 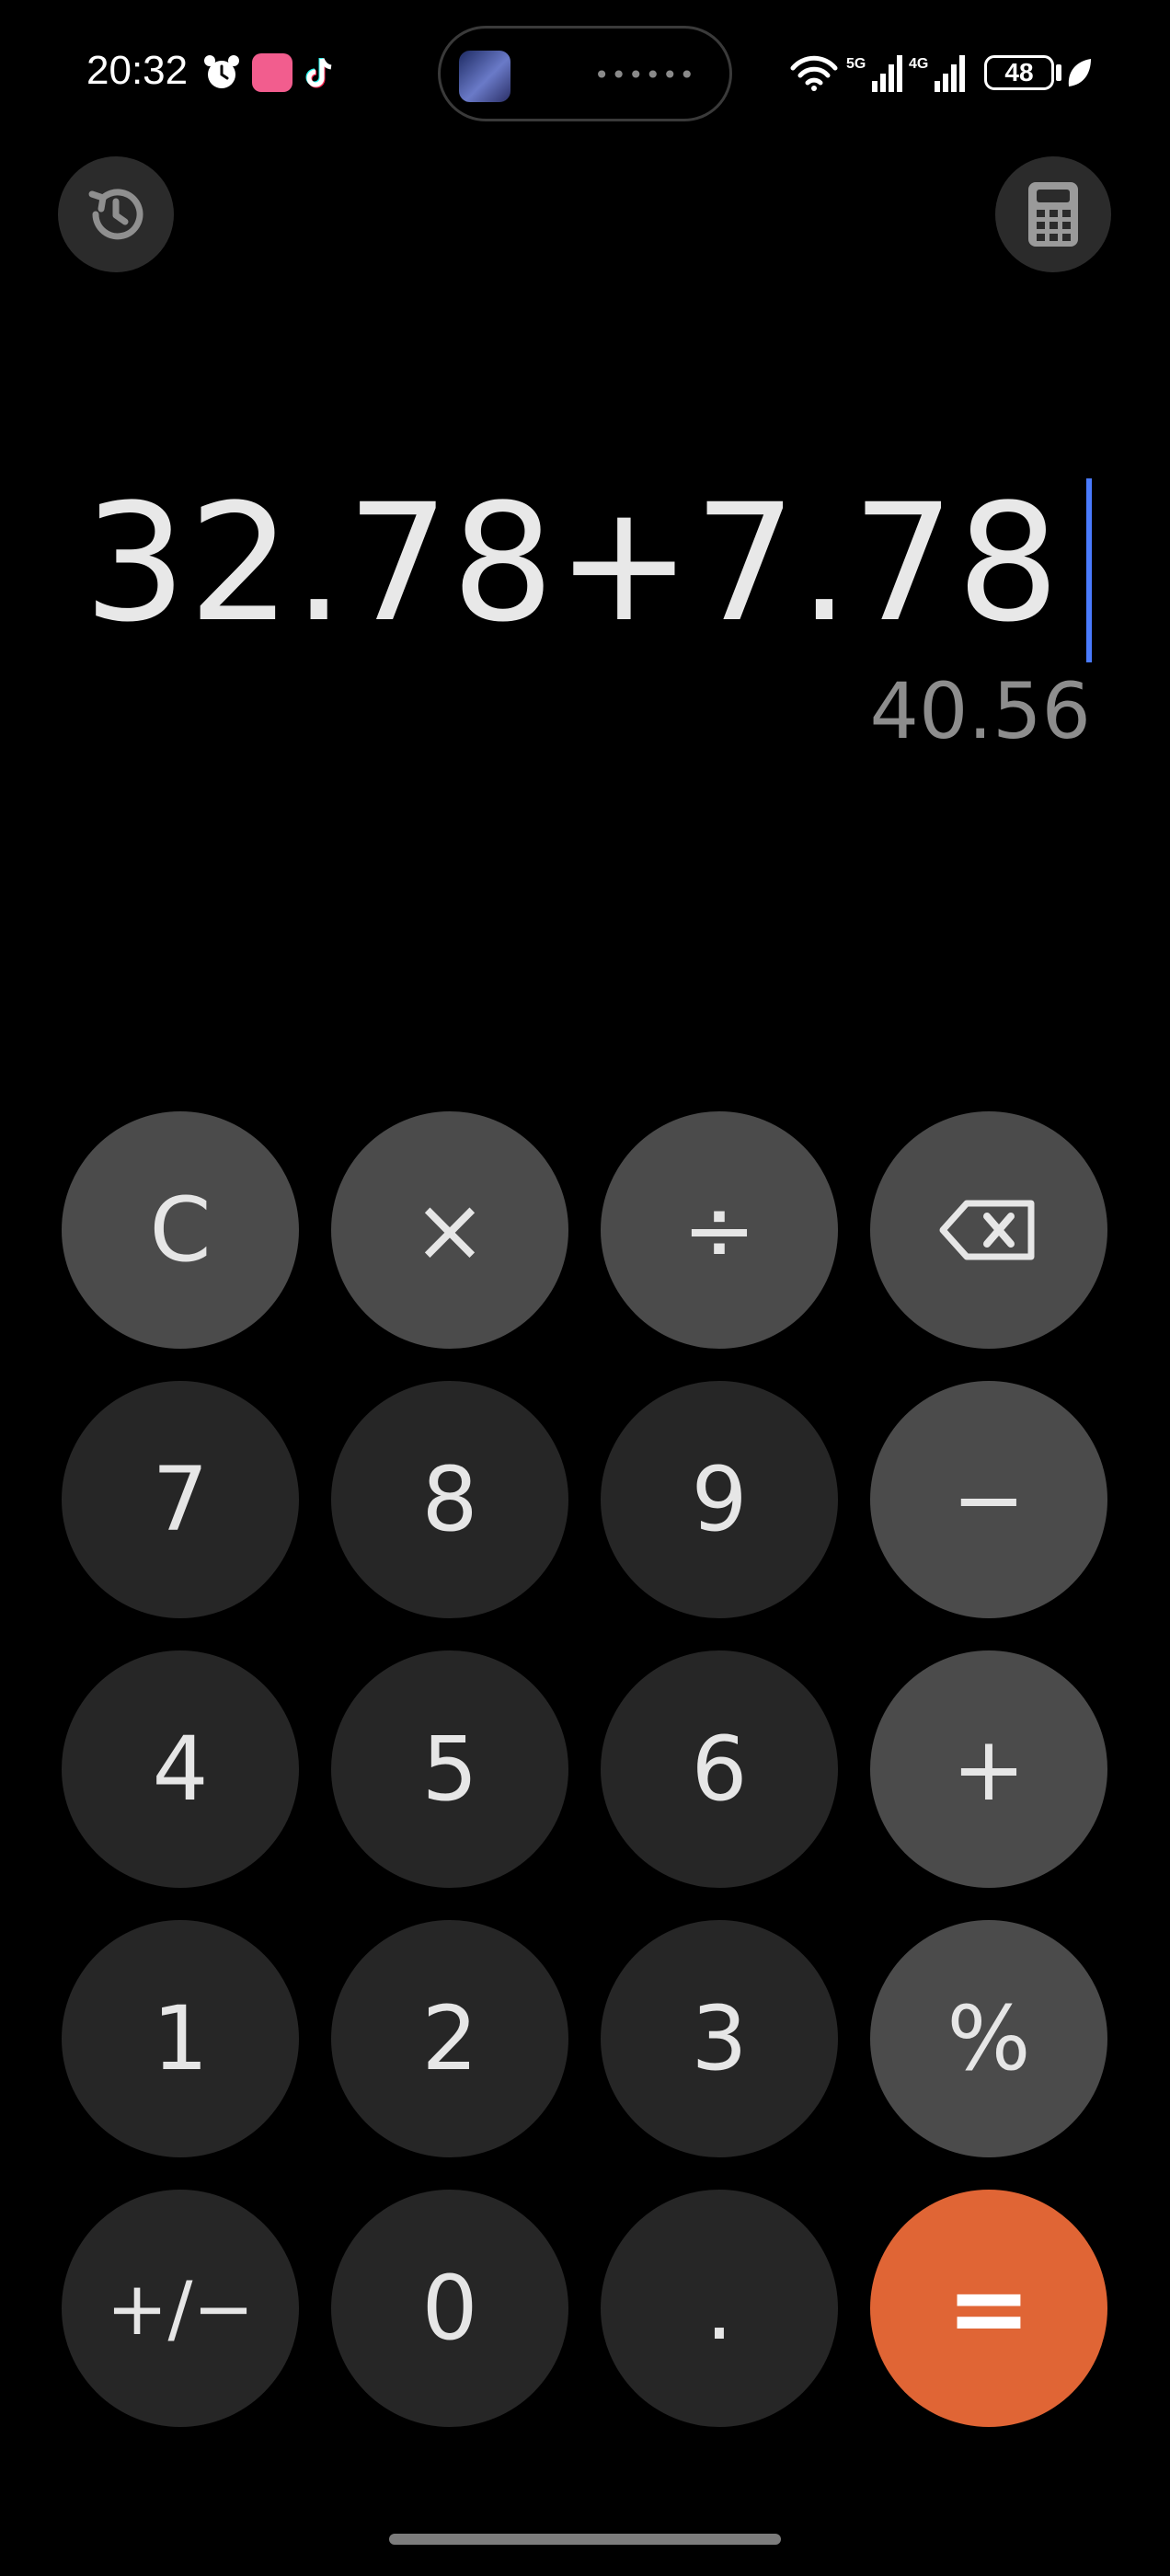 I want to click on result-preview: 40.56, so click(x=980, y=711).